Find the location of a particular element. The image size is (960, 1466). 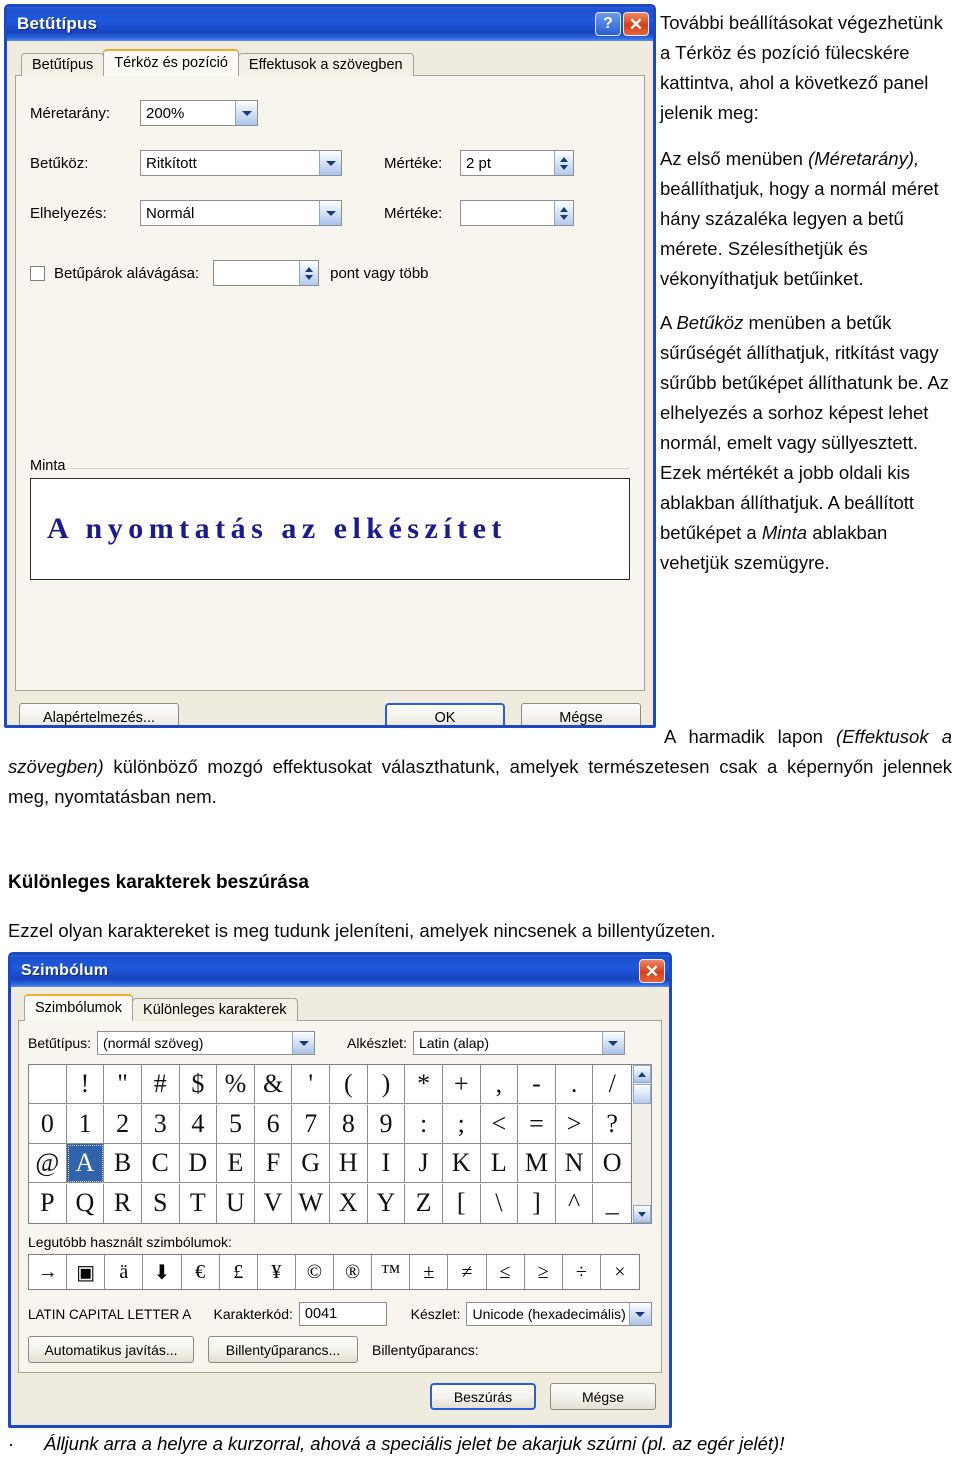

symbol-subset-combo: Latin (alap) is located at coordinates (518, 1043).